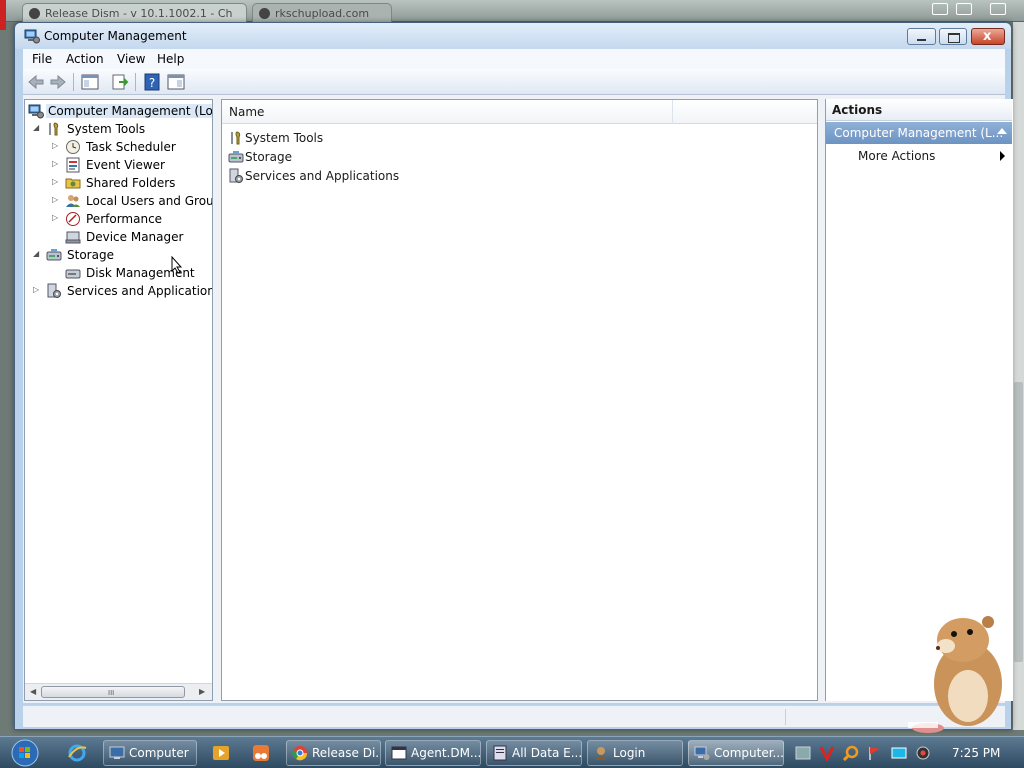 The width and height of the screenshot is (1024, 768). Describe the element at coordinates (851, 753) in the screenshot. I see `tray-search-icon` at that location.